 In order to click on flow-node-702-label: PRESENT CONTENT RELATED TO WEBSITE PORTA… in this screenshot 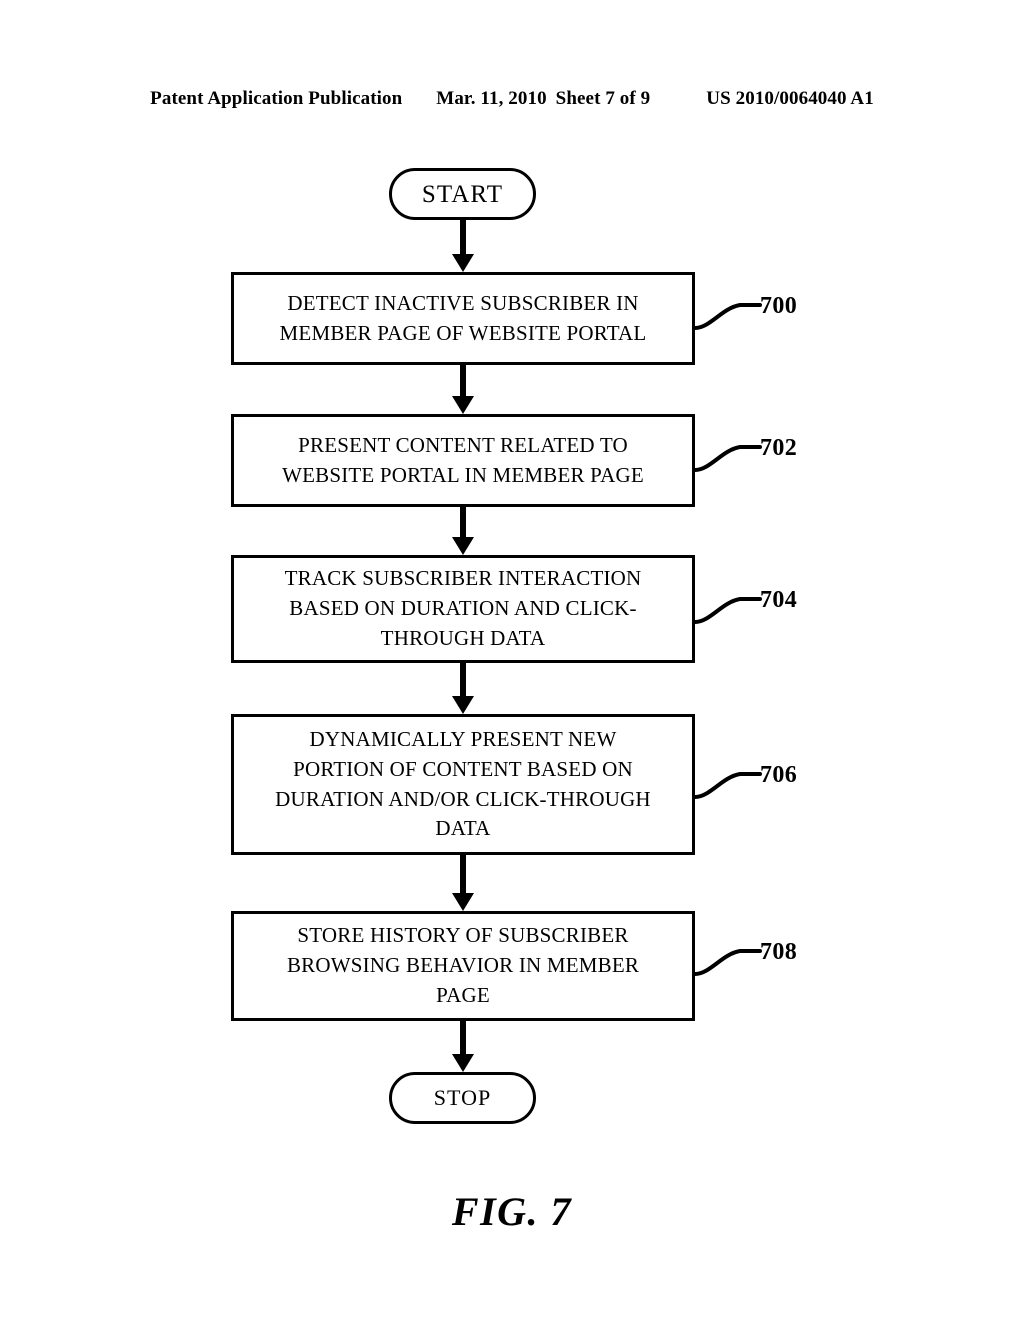, I will do `click(463, 459)`.